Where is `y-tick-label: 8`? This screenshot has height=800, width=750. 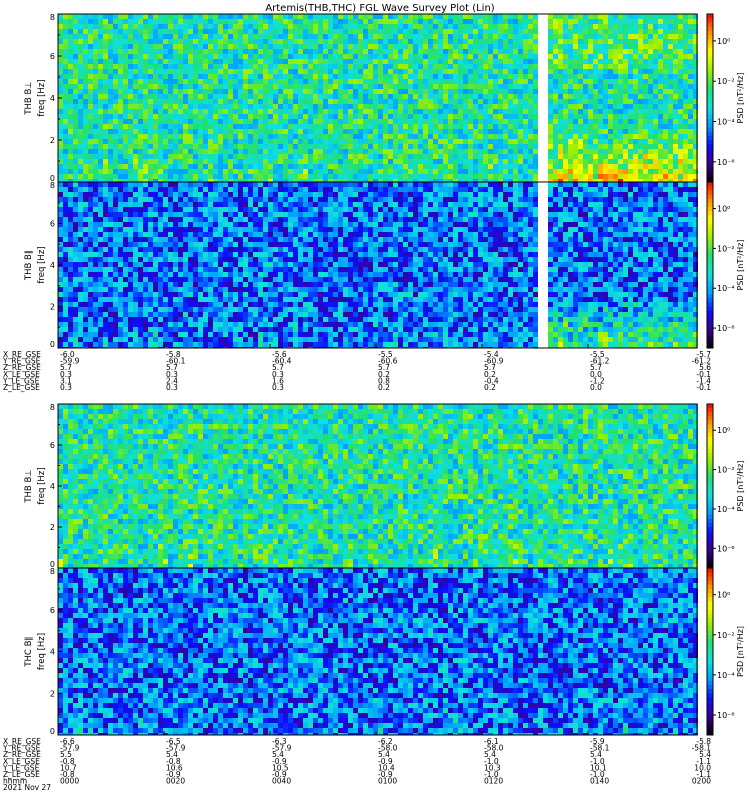
y-tick-label: 8 is located at coordinates (52, 17).